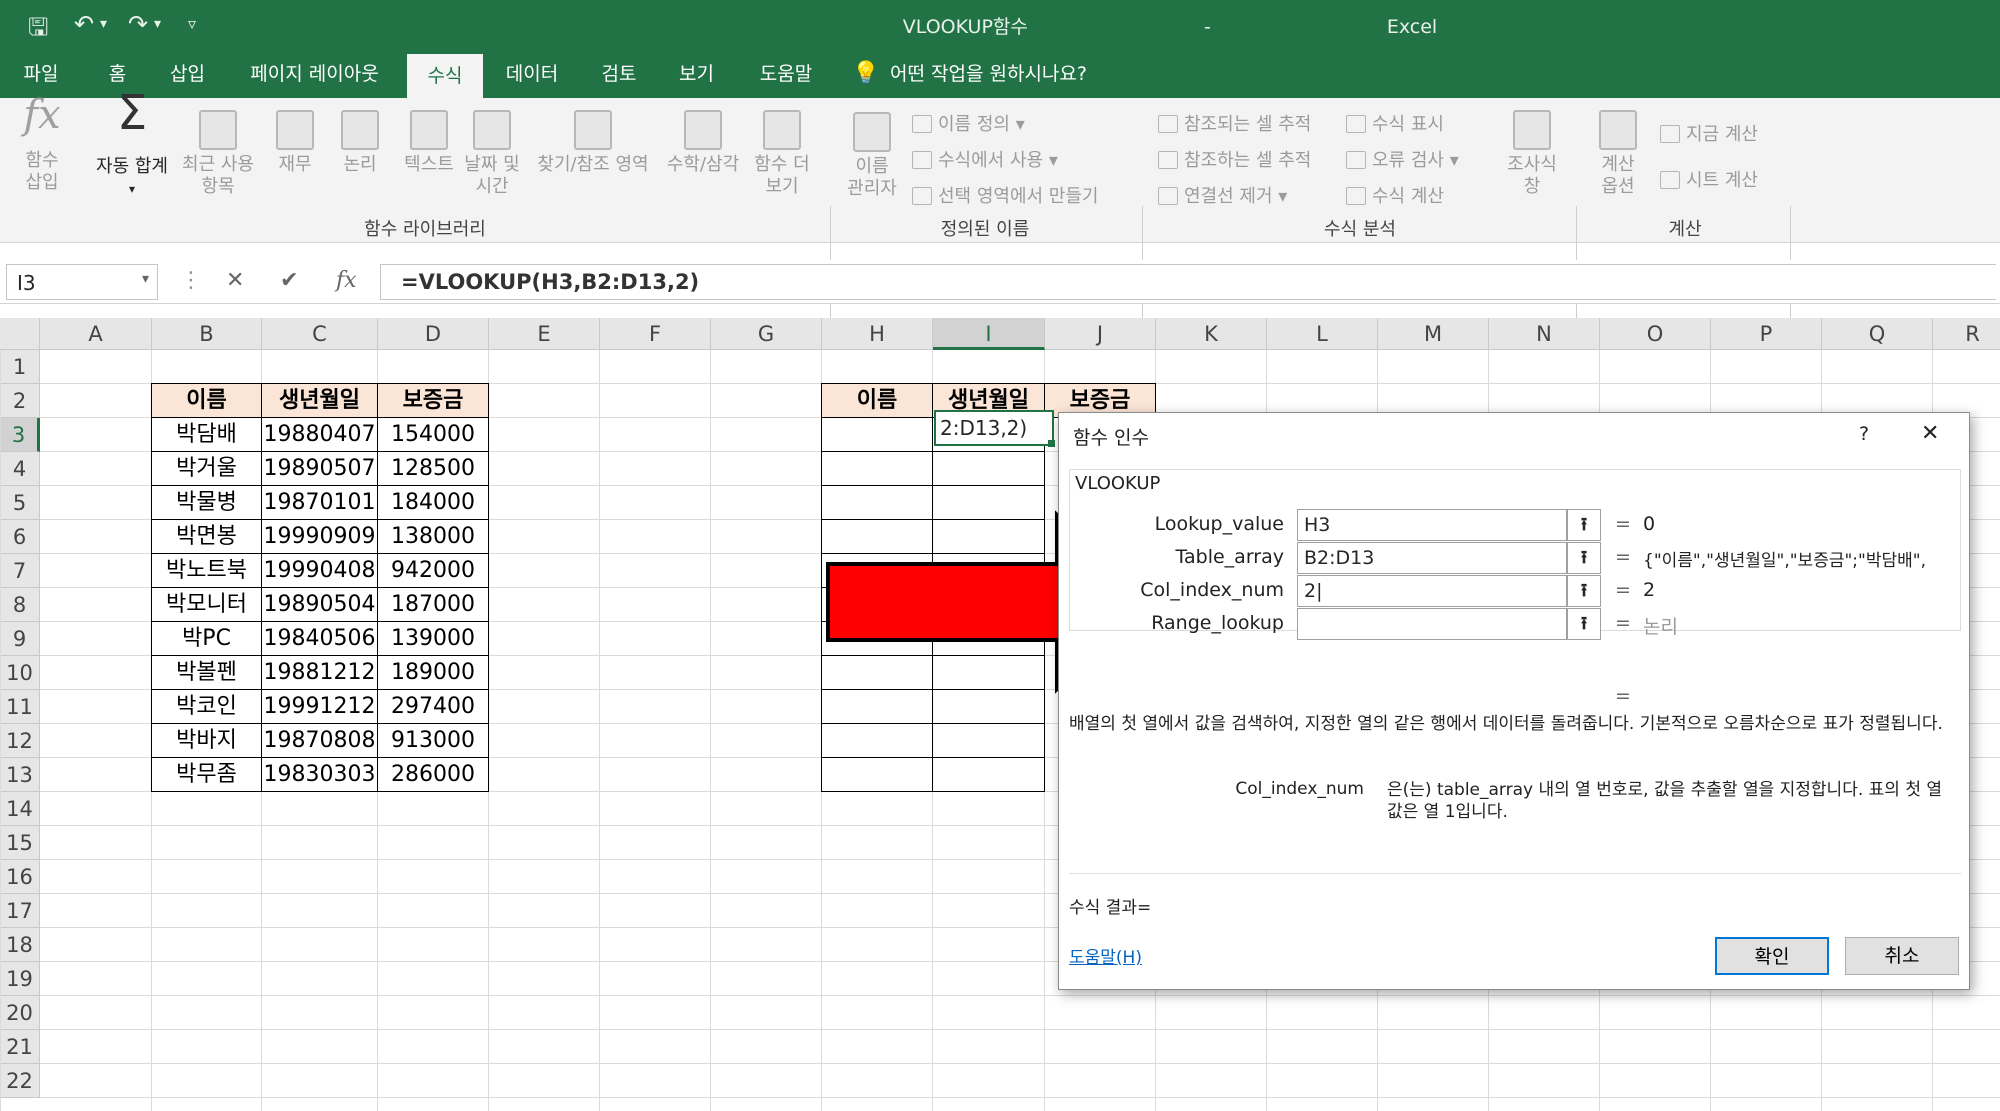  Describe the element at coordinates (206, 536) in the screenshot. I see `table-cell: 박면봉` at that location.